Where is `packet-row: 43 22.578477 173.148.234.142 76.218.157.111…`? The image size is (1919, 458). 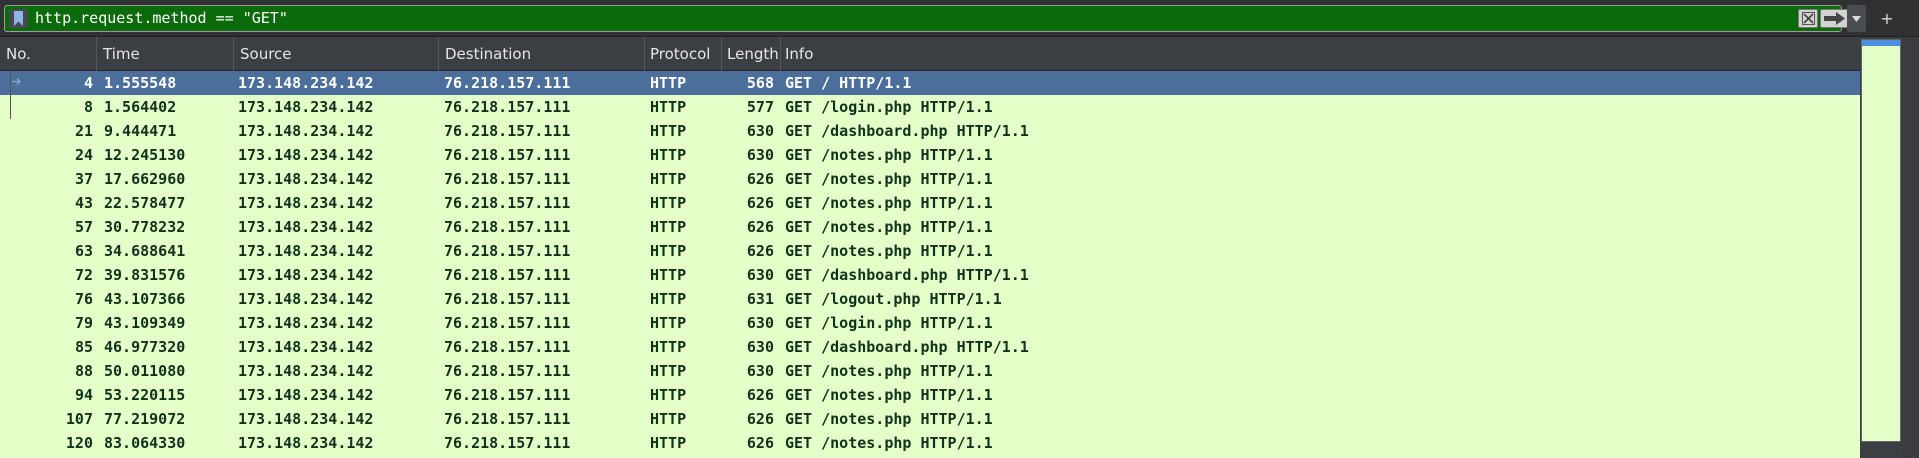 packet-row: 43 22.578477 173.148.234.142 76.218.157.111… is located at coordinates (930, 203).